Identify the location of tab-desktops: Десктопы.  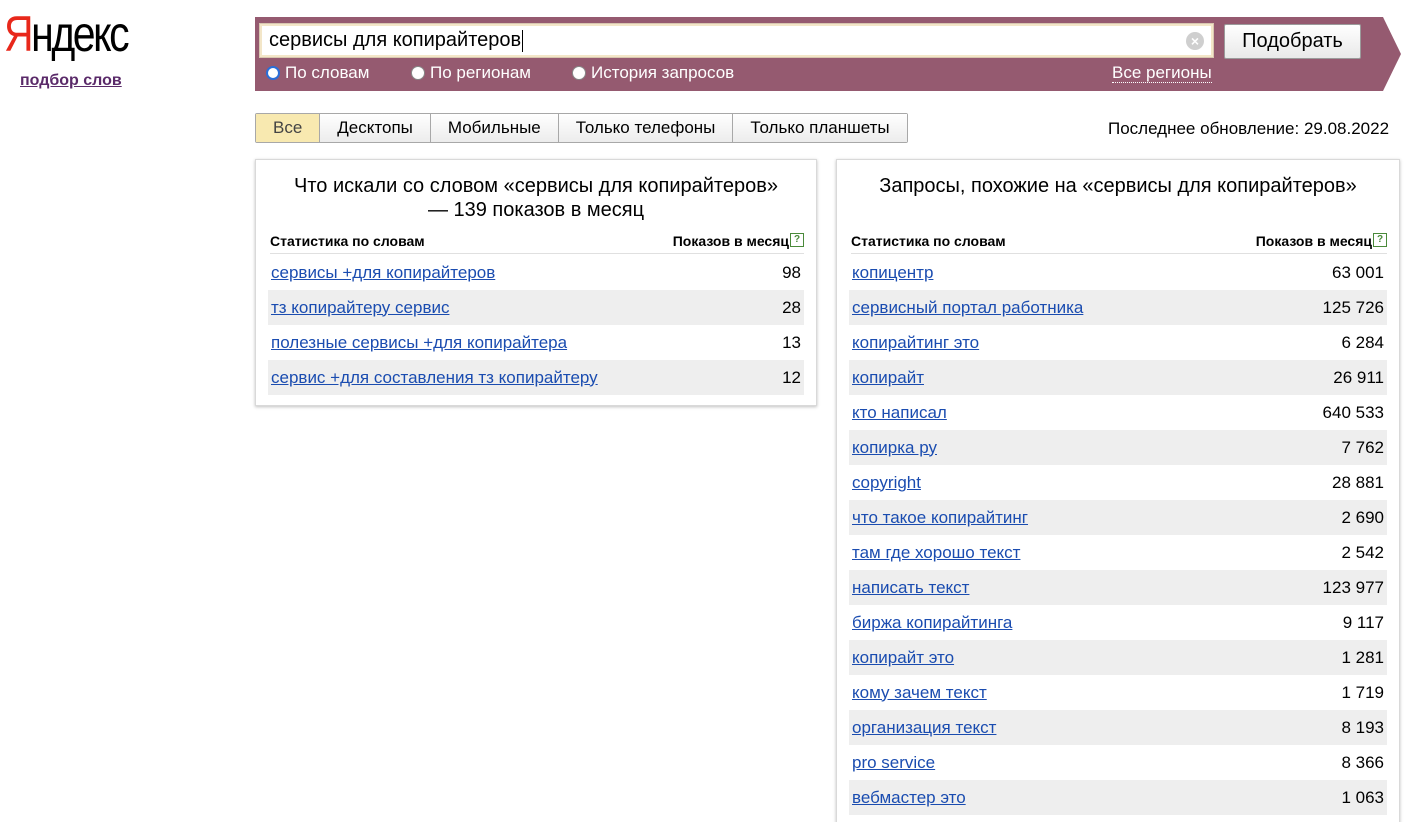
(374, 128).